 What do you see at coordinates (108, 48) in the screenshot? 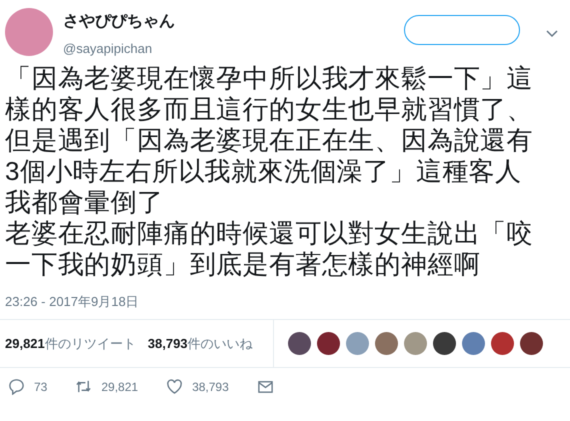
I see `user-handle: @sayapipichan` at bounding box center [108, 48].